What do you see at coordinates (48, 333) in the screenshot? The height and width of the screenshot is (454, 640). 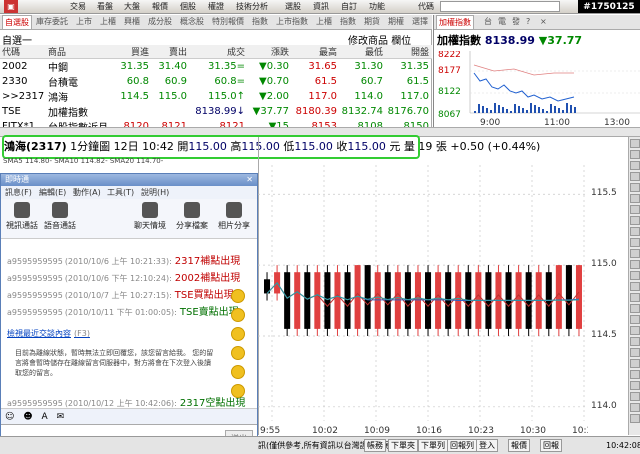 I see `history-link: 檢視最近交談內容 (F3)` at bounding box center [48, 333].